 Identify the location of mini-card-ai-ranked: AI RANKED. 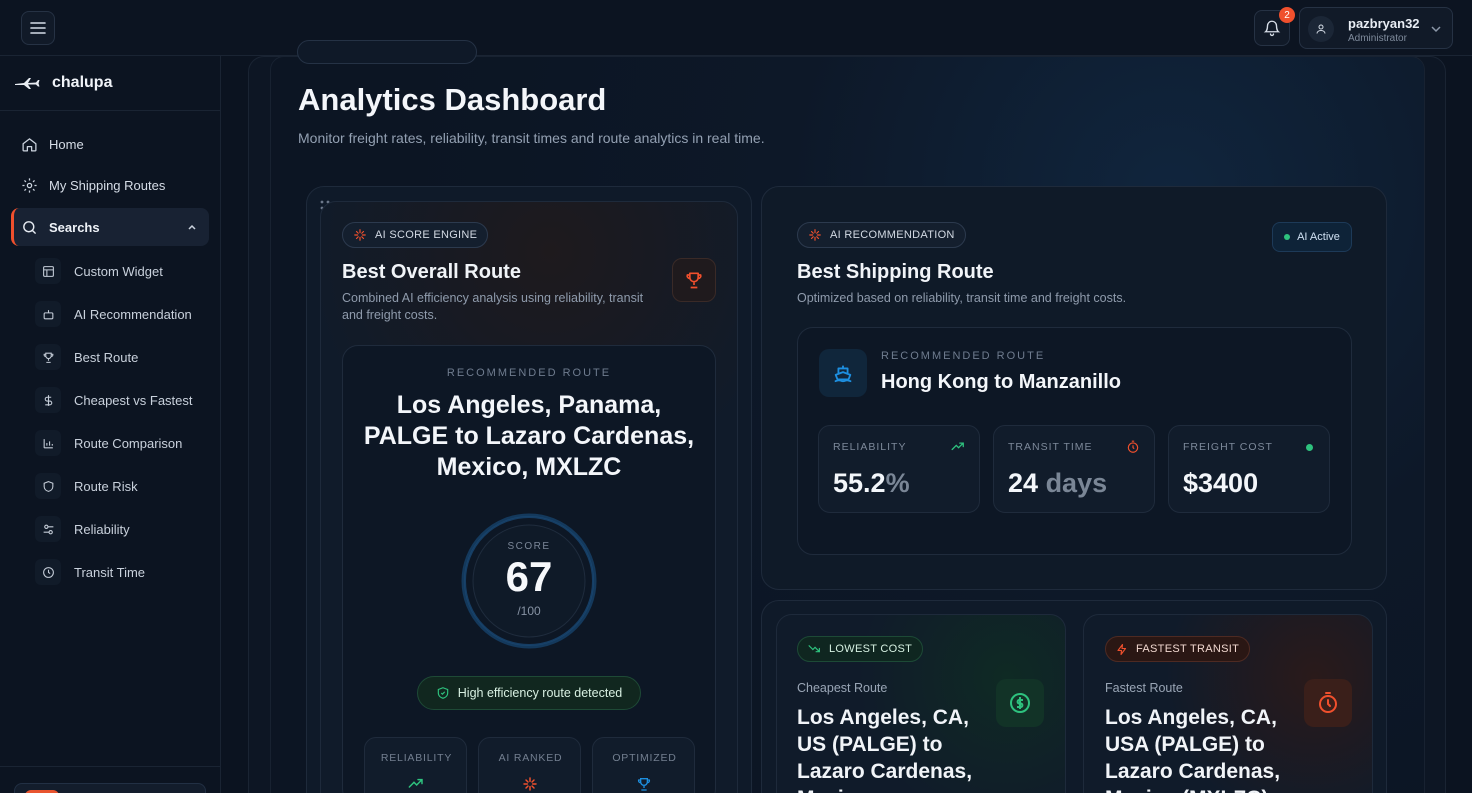
(529, 765).